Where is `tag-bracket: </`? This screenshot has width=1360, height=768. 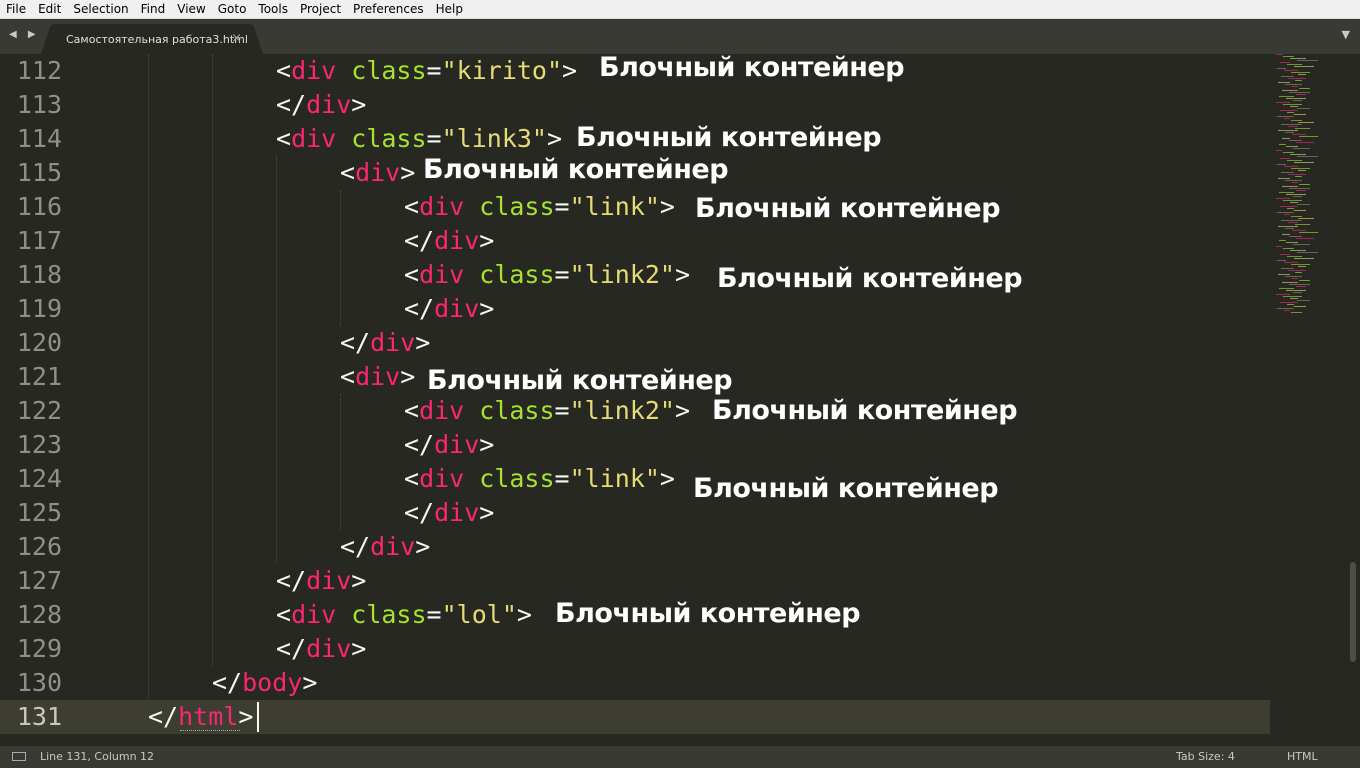
tag-bracket: </ is located at coordinates (291, 104).